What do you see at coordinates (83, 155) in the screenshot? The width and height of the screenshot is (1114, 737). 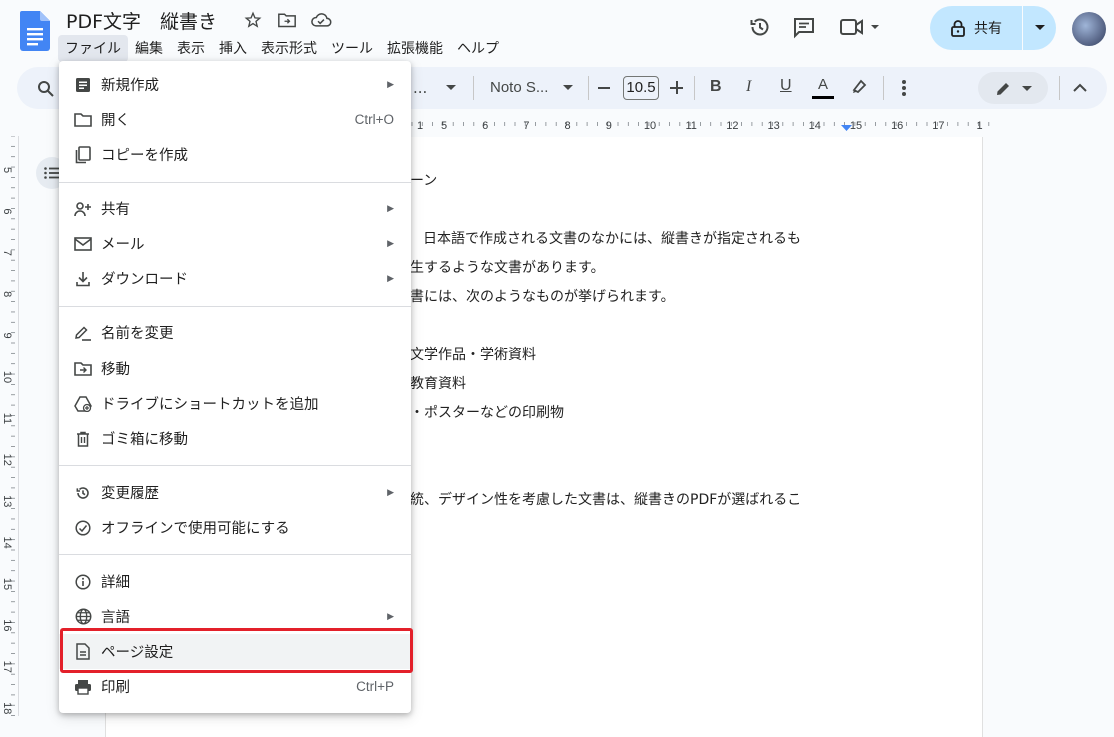 I see `copy-icon` at bounding box center [83, 155].